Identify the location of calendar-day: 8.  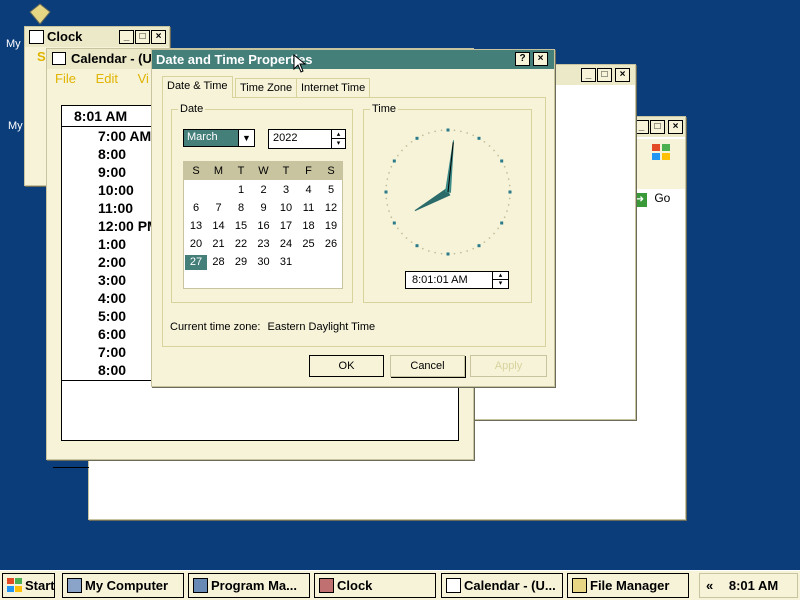
(241, 208).